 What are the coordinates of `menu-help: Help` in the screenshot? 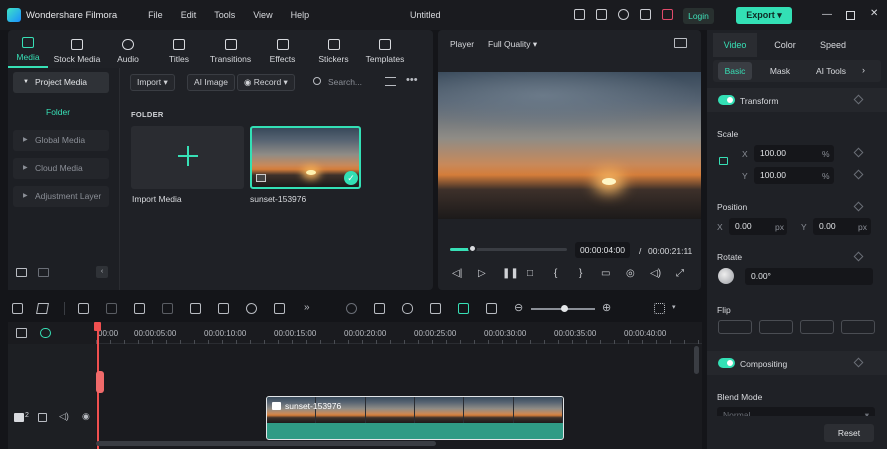 It's located at (300, 15).